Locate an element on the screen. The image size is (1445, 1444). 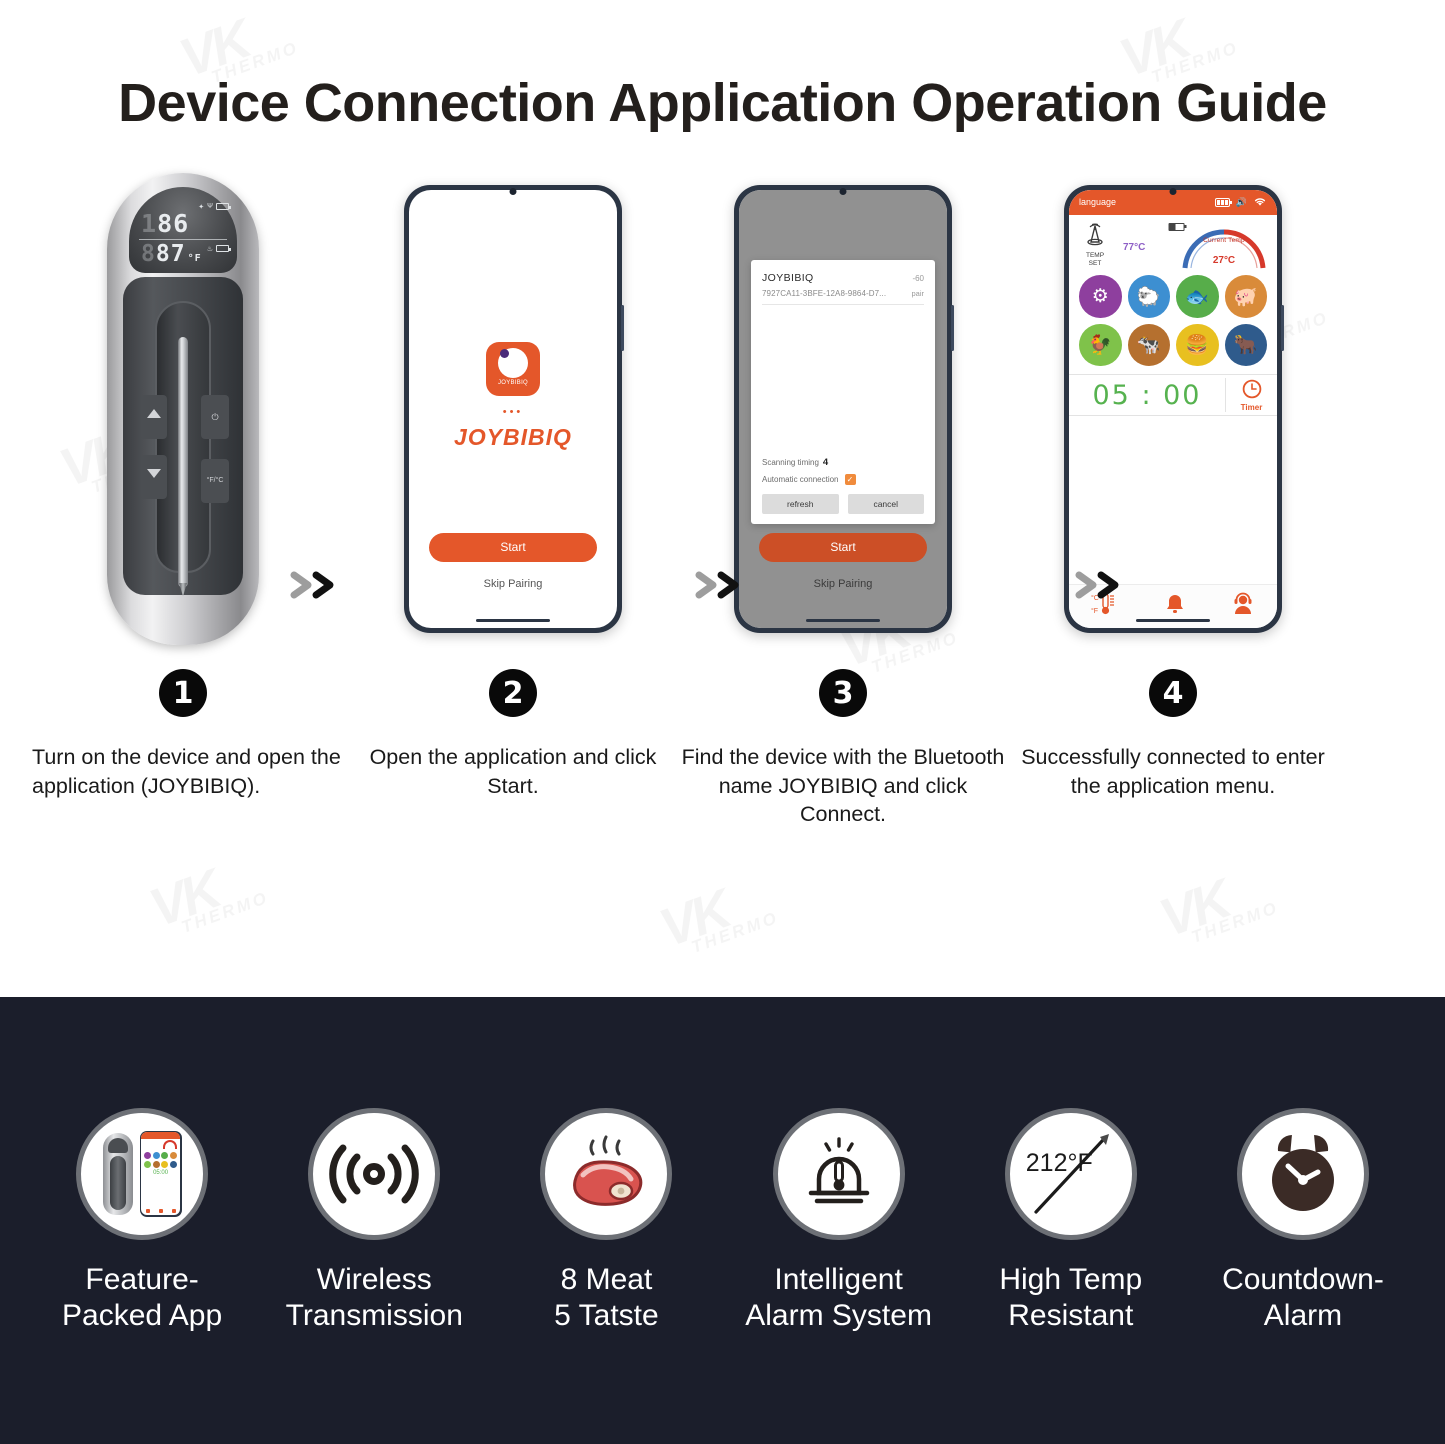
probe-set-icon: TEMP SET is located at coordinates (1095, 245).